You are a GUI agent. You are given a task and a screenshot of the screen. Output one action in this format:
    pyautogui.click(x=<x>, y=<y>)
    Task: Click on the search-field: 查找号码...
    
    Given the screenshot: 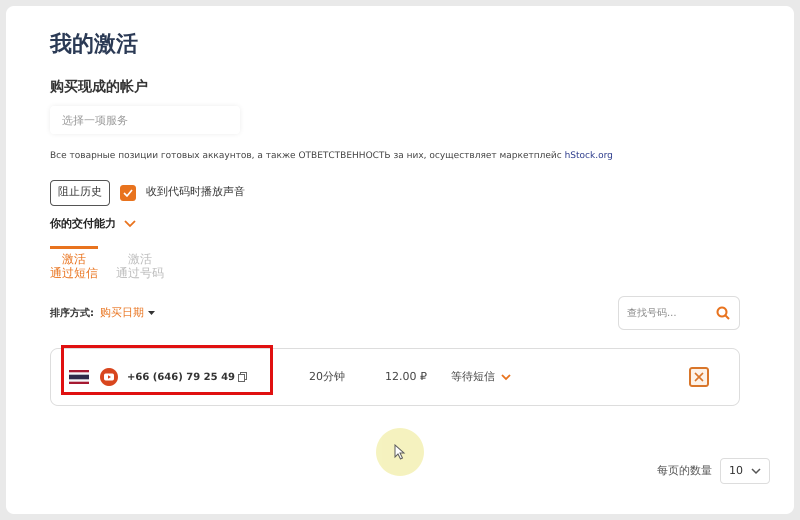 What is the action you would take?
    pyautogui.click(x=679, y=313)
    